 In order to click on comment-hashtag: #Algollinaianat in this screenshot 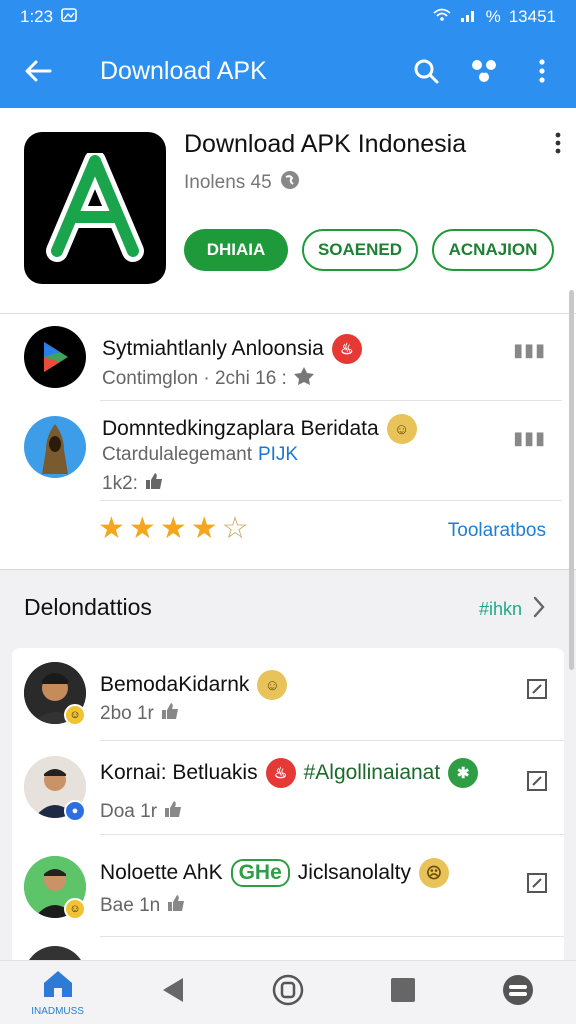, I will do `click(372, 773)`.